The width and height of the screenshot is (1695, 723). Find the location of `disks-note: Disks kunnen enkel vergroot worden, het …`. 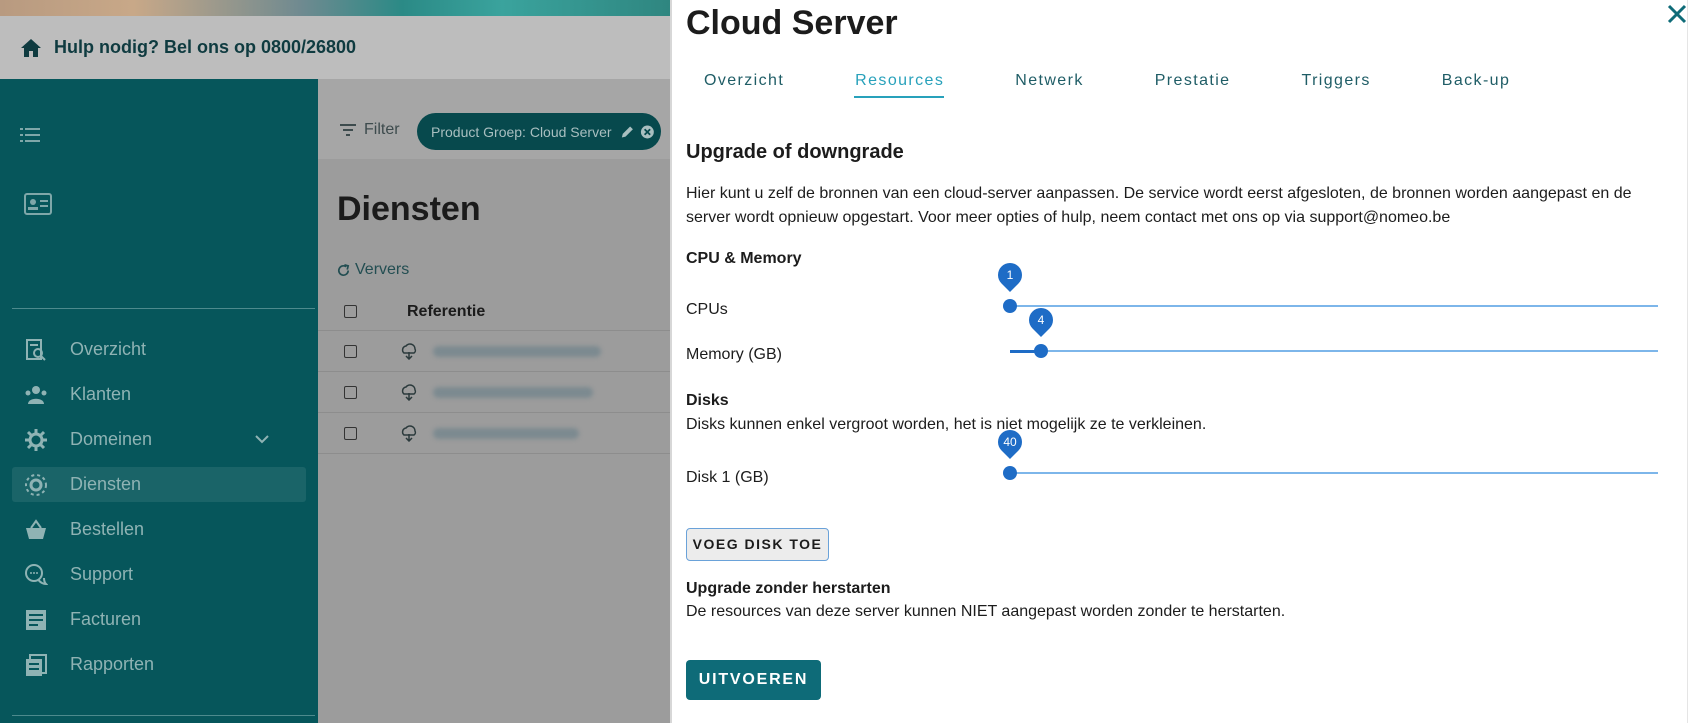

disks-note: Disks kunnen enkel vergroot worden, het … is located at coordinates (946, 424).